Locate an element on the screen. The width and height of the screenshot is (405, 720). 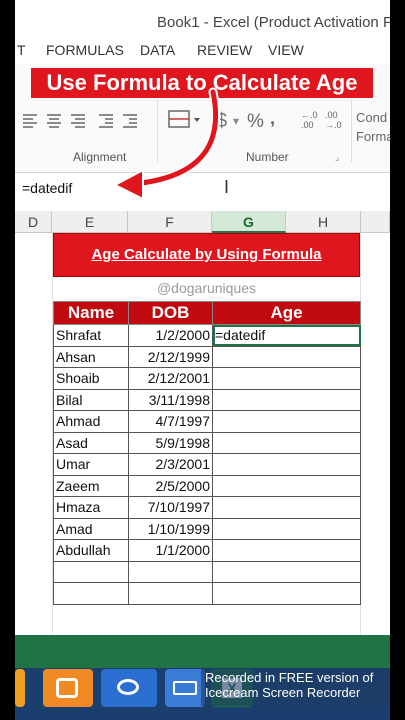
column-header-f: F is located at coordinates (170, 222).